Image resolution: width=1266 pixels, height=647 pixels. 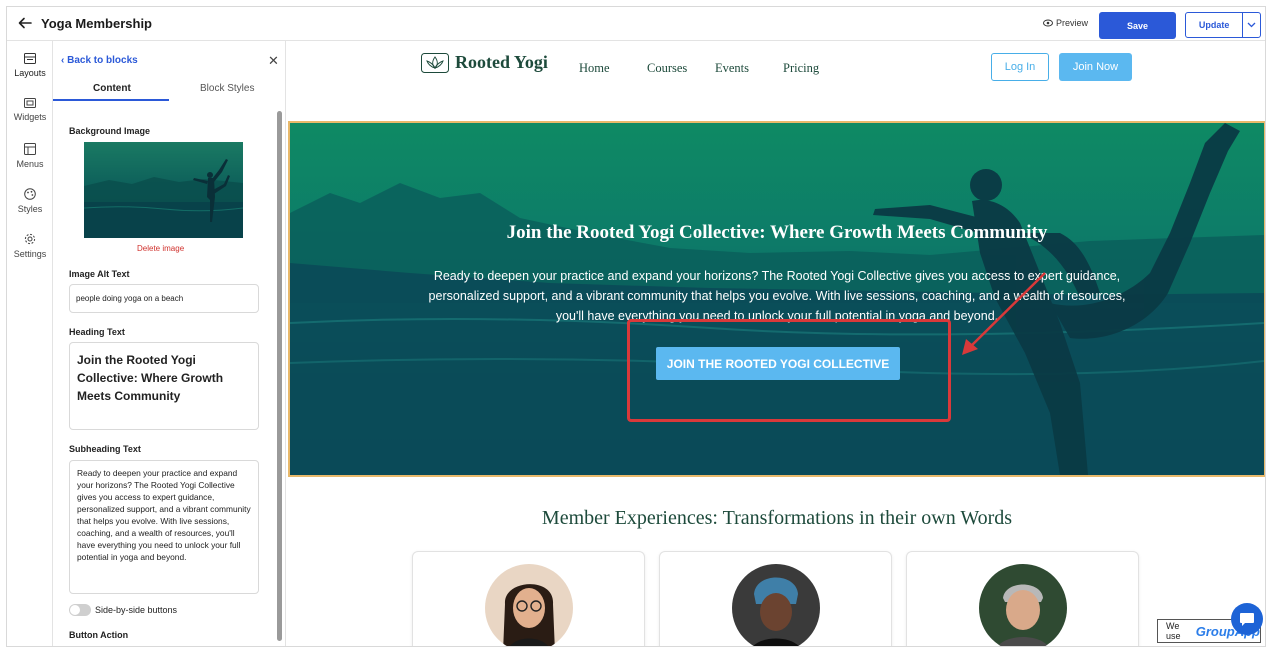 I want to click on background-image-thumbnail, so click(x=163, y=190).